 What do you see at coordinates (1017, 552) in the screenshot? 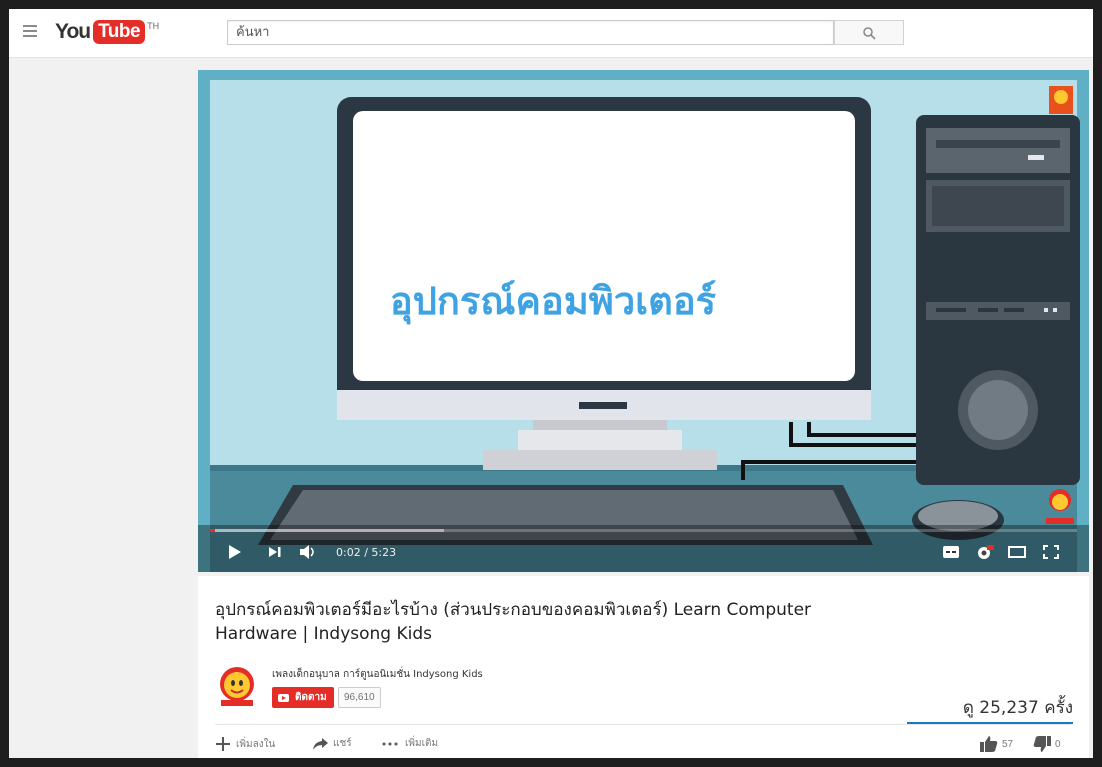
I see `theater-icon` at bounding box center [1017, 552].